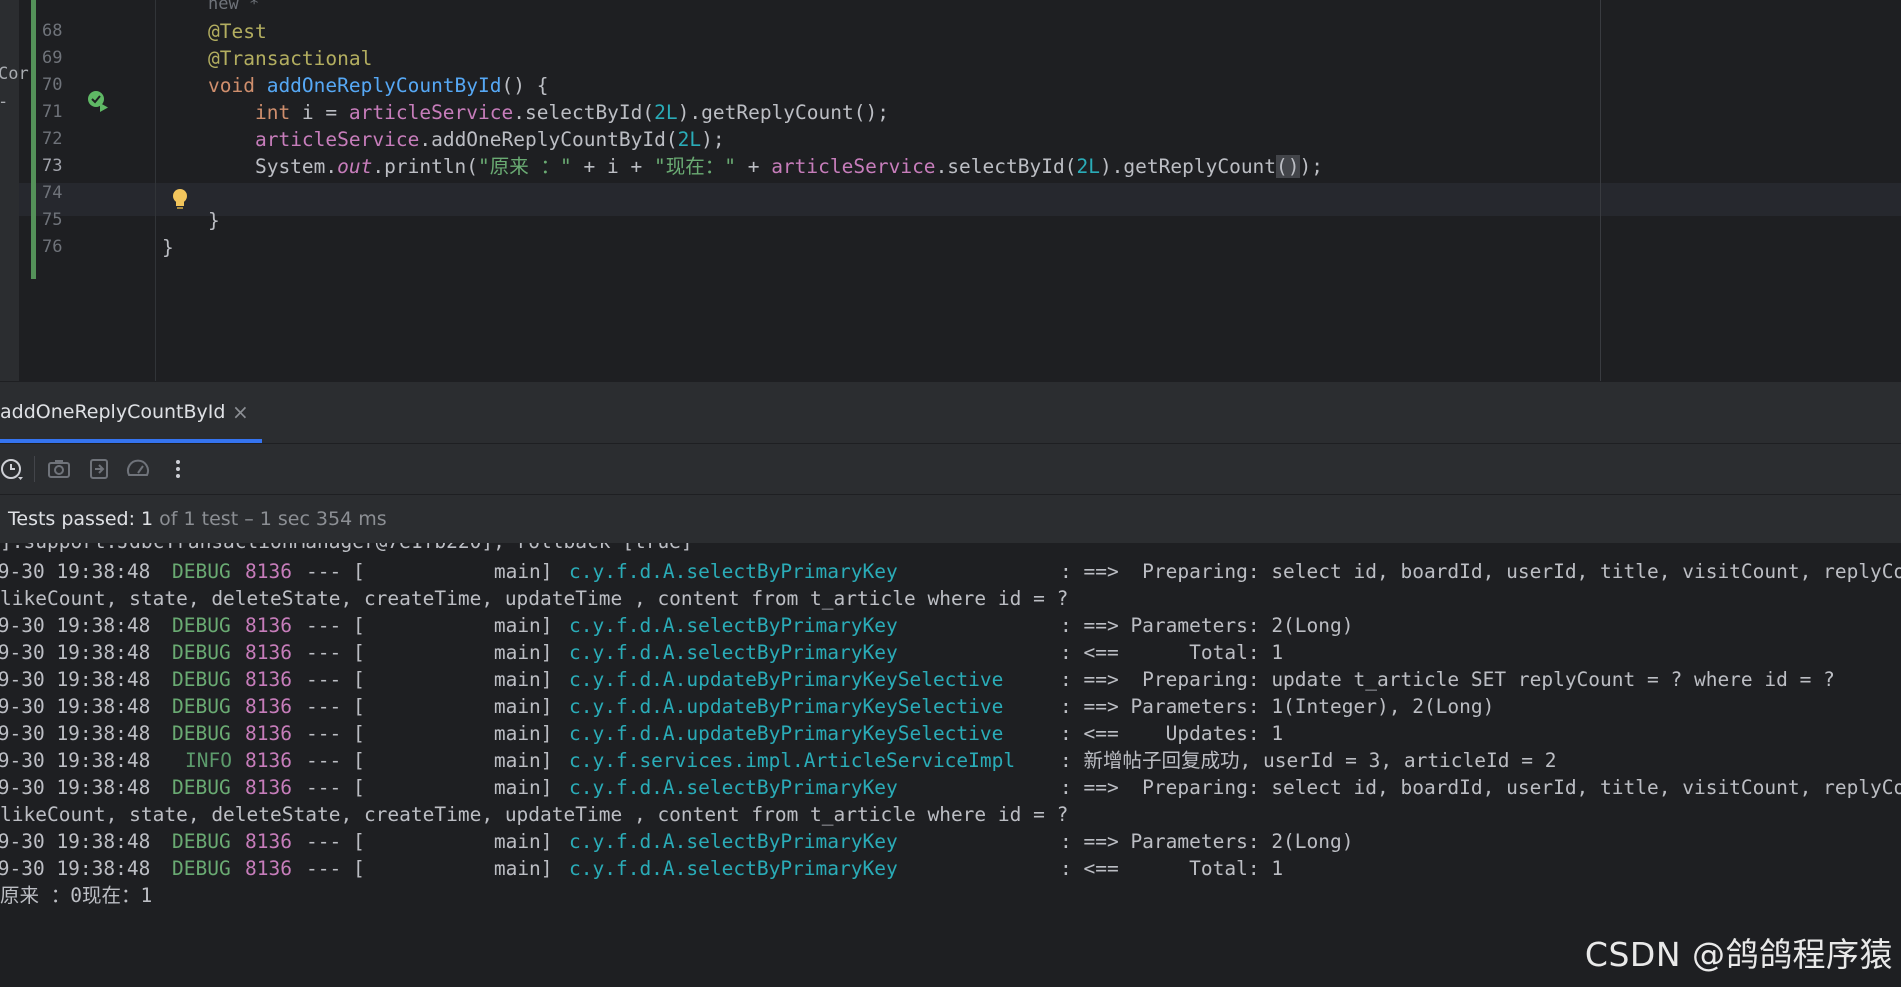 The image size is (1901, 987). I want to click on code-token: "现在：", so click(694, 166).